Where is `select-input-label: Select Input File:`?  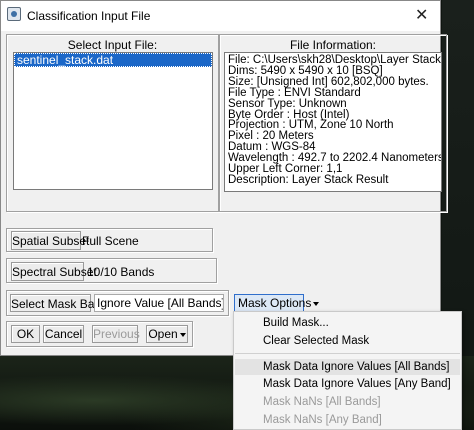 select-input-label: Select Input File: is located at coordinates (112, 45).